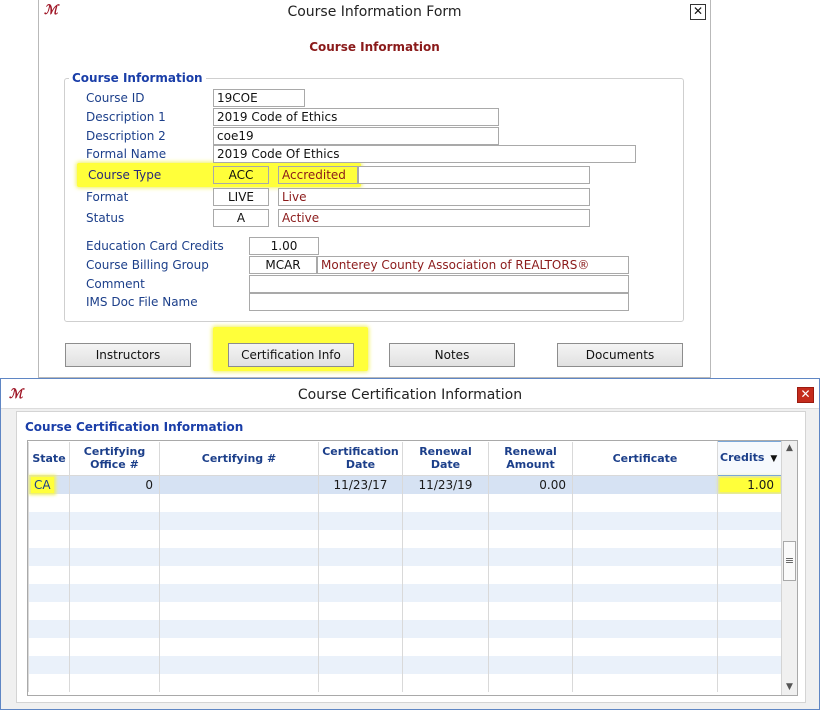 This screenshot has height=710, width=823. Describe the element at coordinates (789, 448) in the screenshot. I see `scroll-up-icon: ▲` at that location.